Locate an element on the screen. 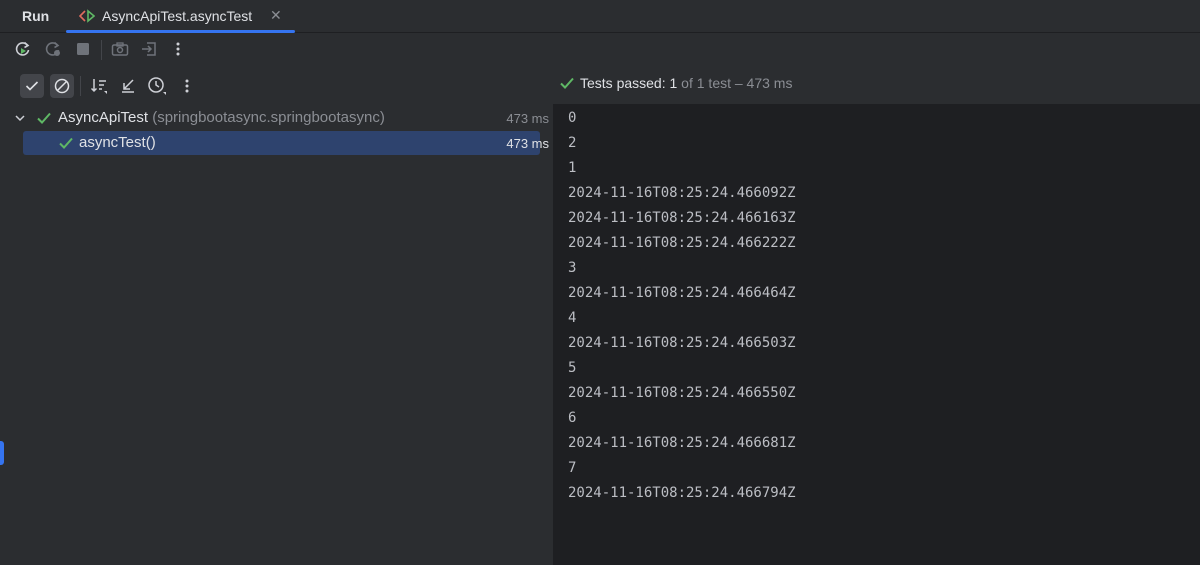 Image resolution: width=1200 pixels, height=565 pixels. suite-name: AsyncApiTest is located at coordinates (103, 117).